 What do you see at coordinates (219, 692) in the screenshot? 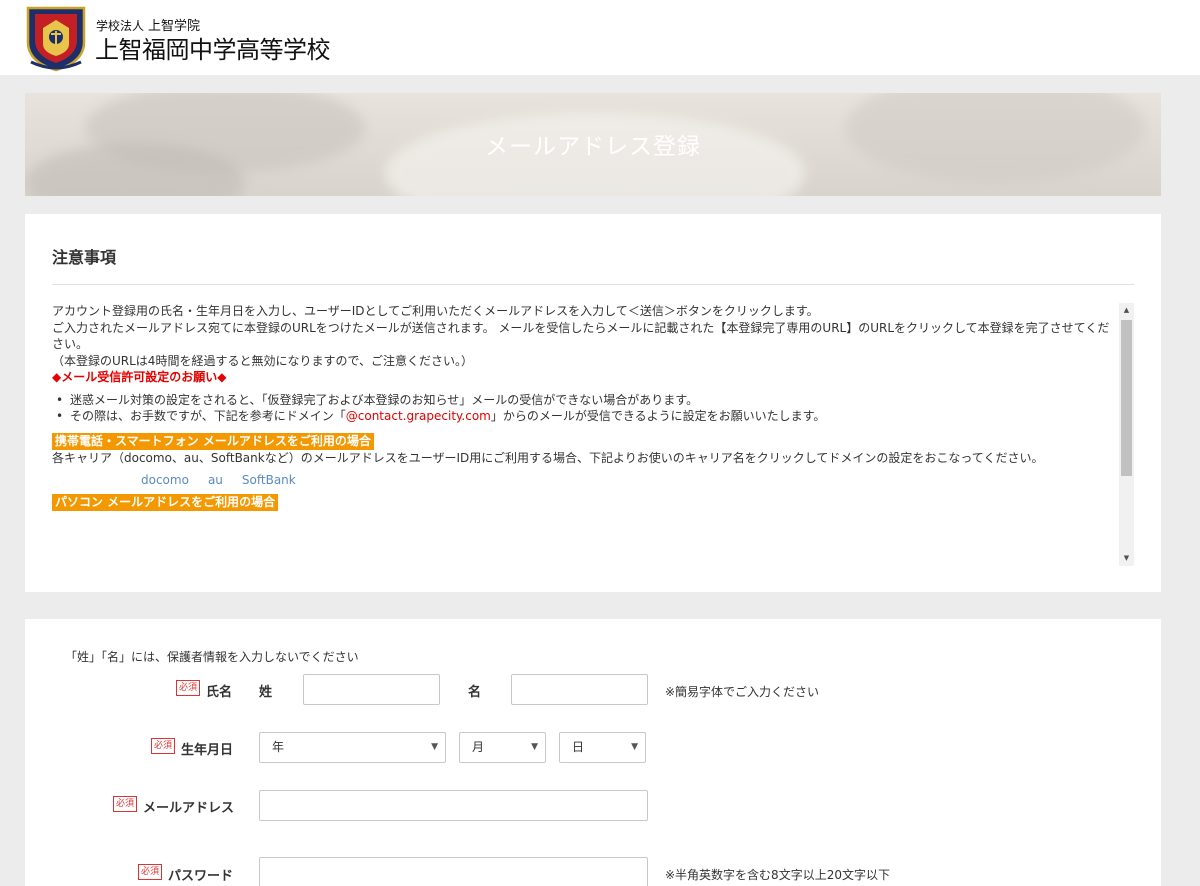
I see `name-label: 氏名` at bounding box center [219, 692].